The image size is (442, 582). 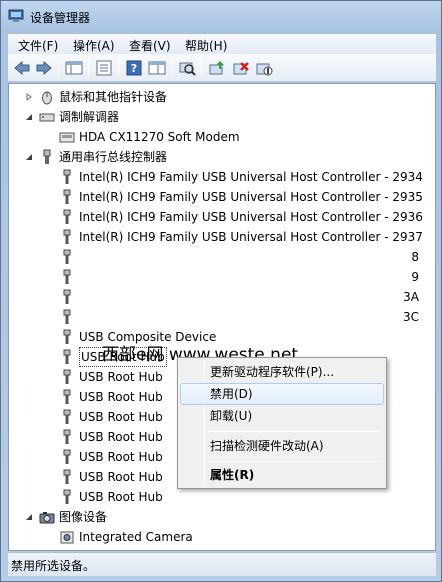 What do you see at coordinates (222, 564) in the screenshot?
I see `status-bar: 禁用所选设备。` at bounding box center [222, 564].